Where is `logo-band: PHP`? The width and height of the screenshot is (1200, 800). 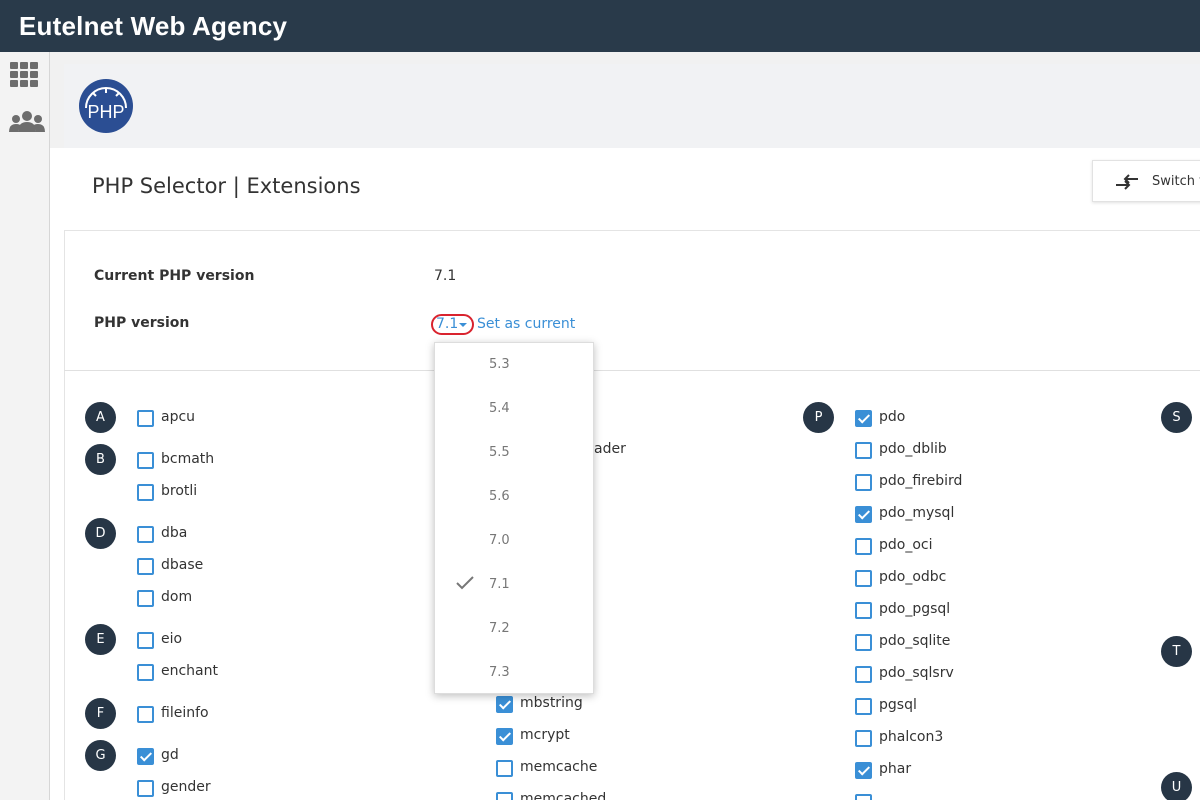 logo-band: PHP is located at coordinates (632, 106).